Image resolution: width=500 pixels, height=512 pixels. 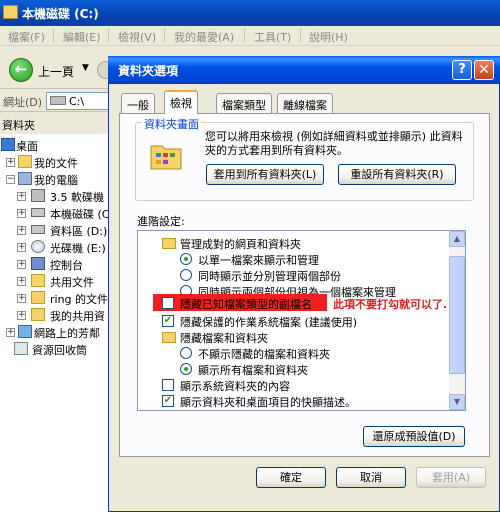 I want to click on setting-label: 隱藏檔案和資料夾, so click(x=224, y=338).